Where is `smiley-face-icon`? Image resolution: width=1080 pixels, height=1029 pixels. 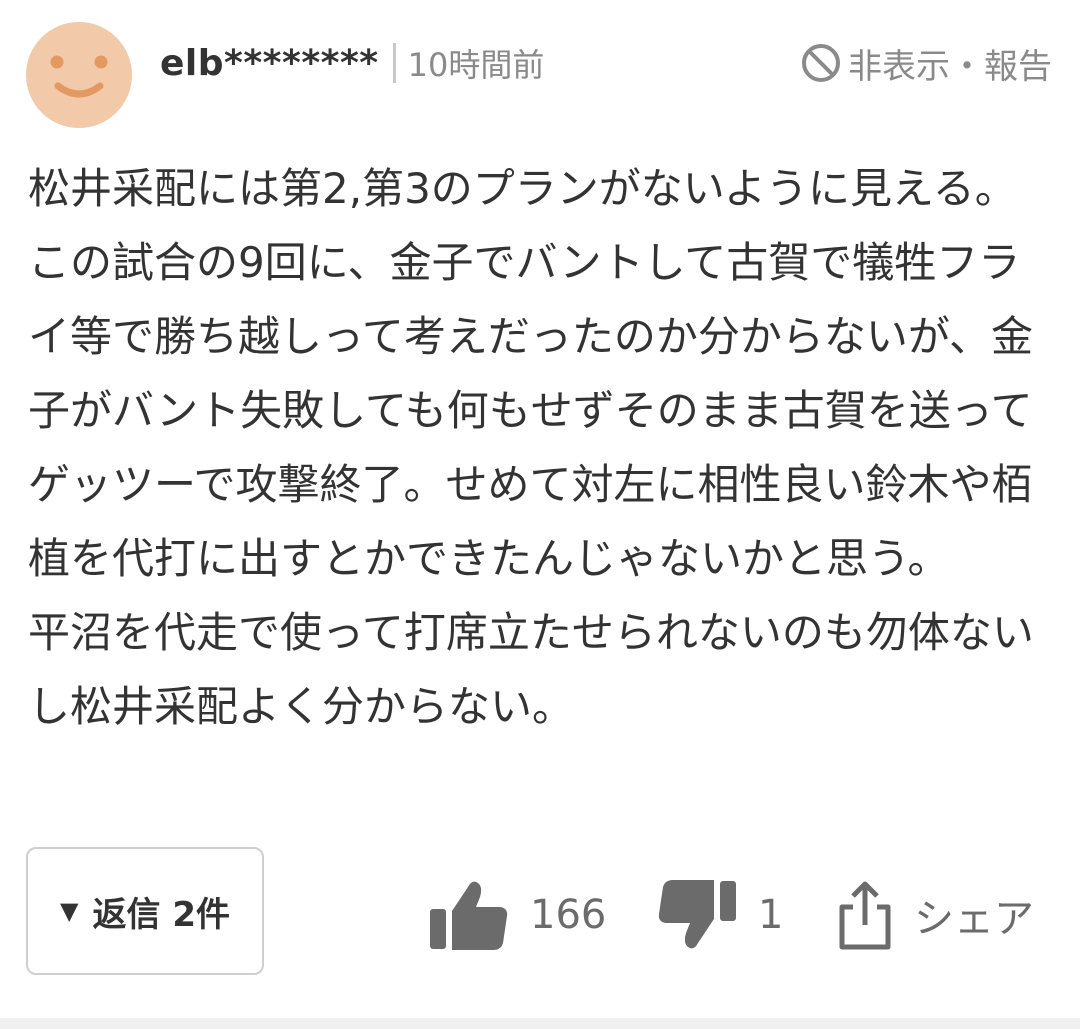
smiley-face-icon is located at coordinates (79, 76).